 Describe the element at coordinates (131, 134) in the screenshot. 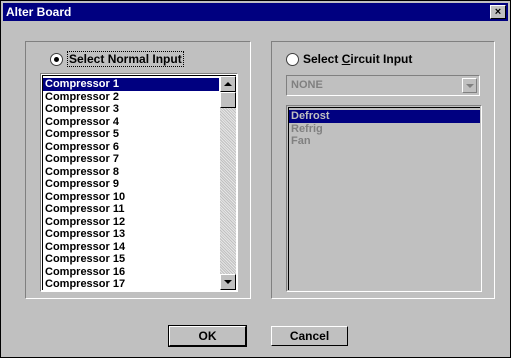

I see `list-item: Compressor 5` at that location.